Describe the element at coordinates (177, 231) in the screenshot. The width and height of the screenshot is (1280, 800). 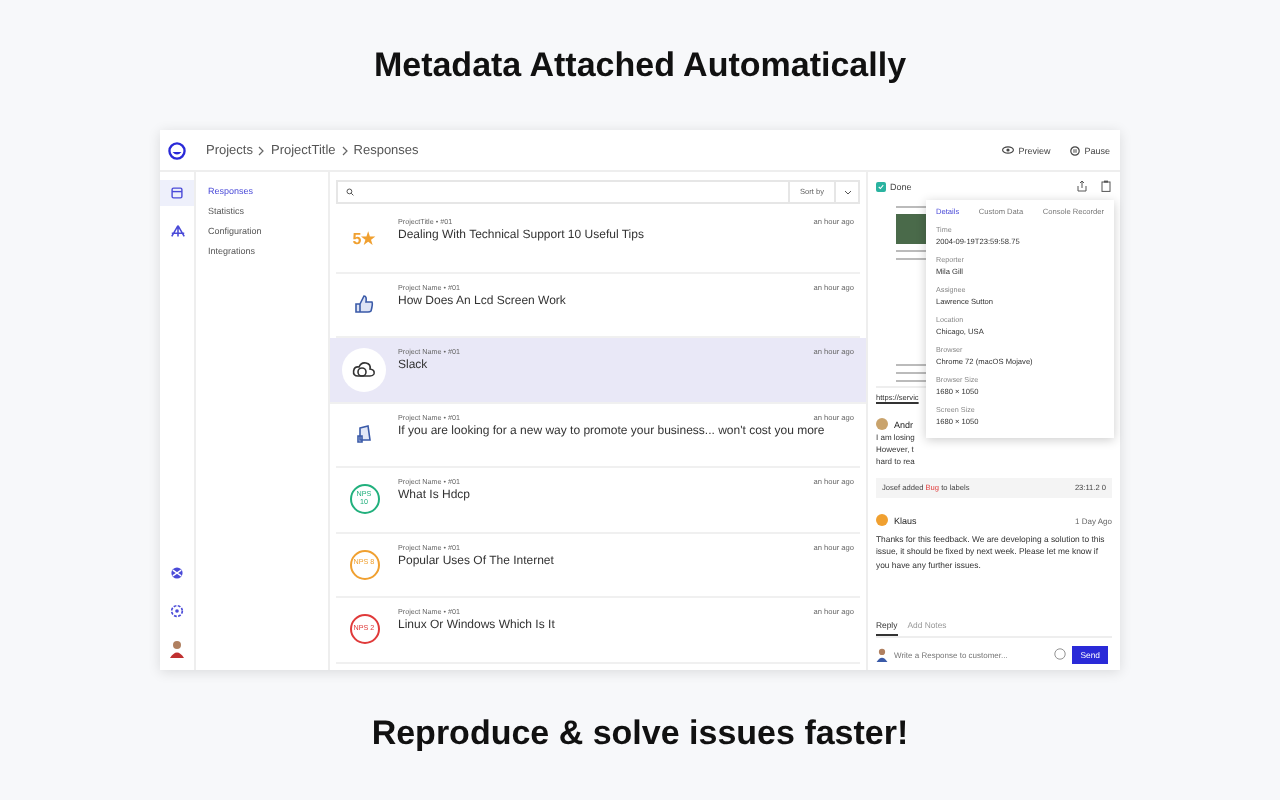
I see `network-icon` at that location.